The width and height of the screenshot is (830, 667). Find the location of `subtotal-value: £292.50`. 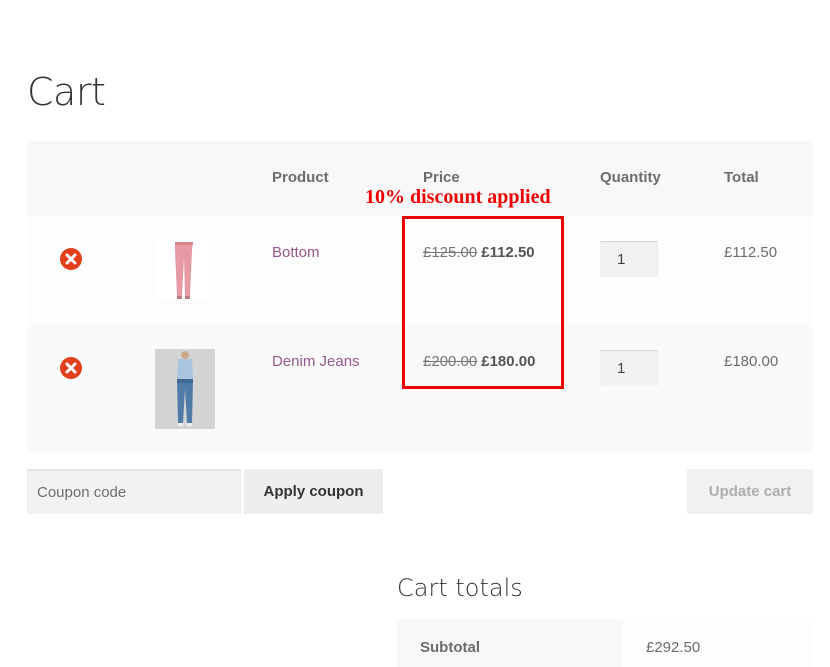

subtotal-value: £292.50 is located at coordinates (673, 647).